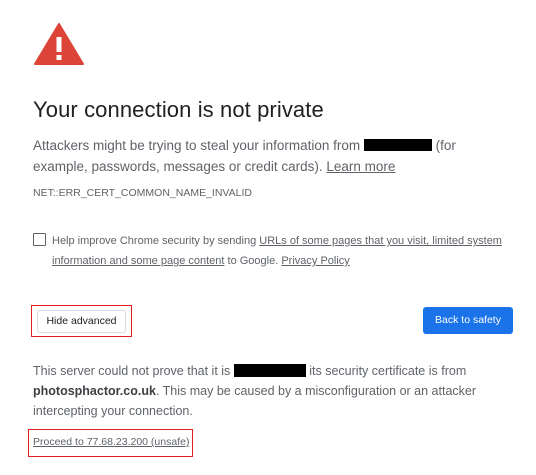  Describe the element at coordinates (142, 193) in the screenshot. I see `error-code: NET::ERR_CERT_COMMON_NAME_INVALID` at that location.